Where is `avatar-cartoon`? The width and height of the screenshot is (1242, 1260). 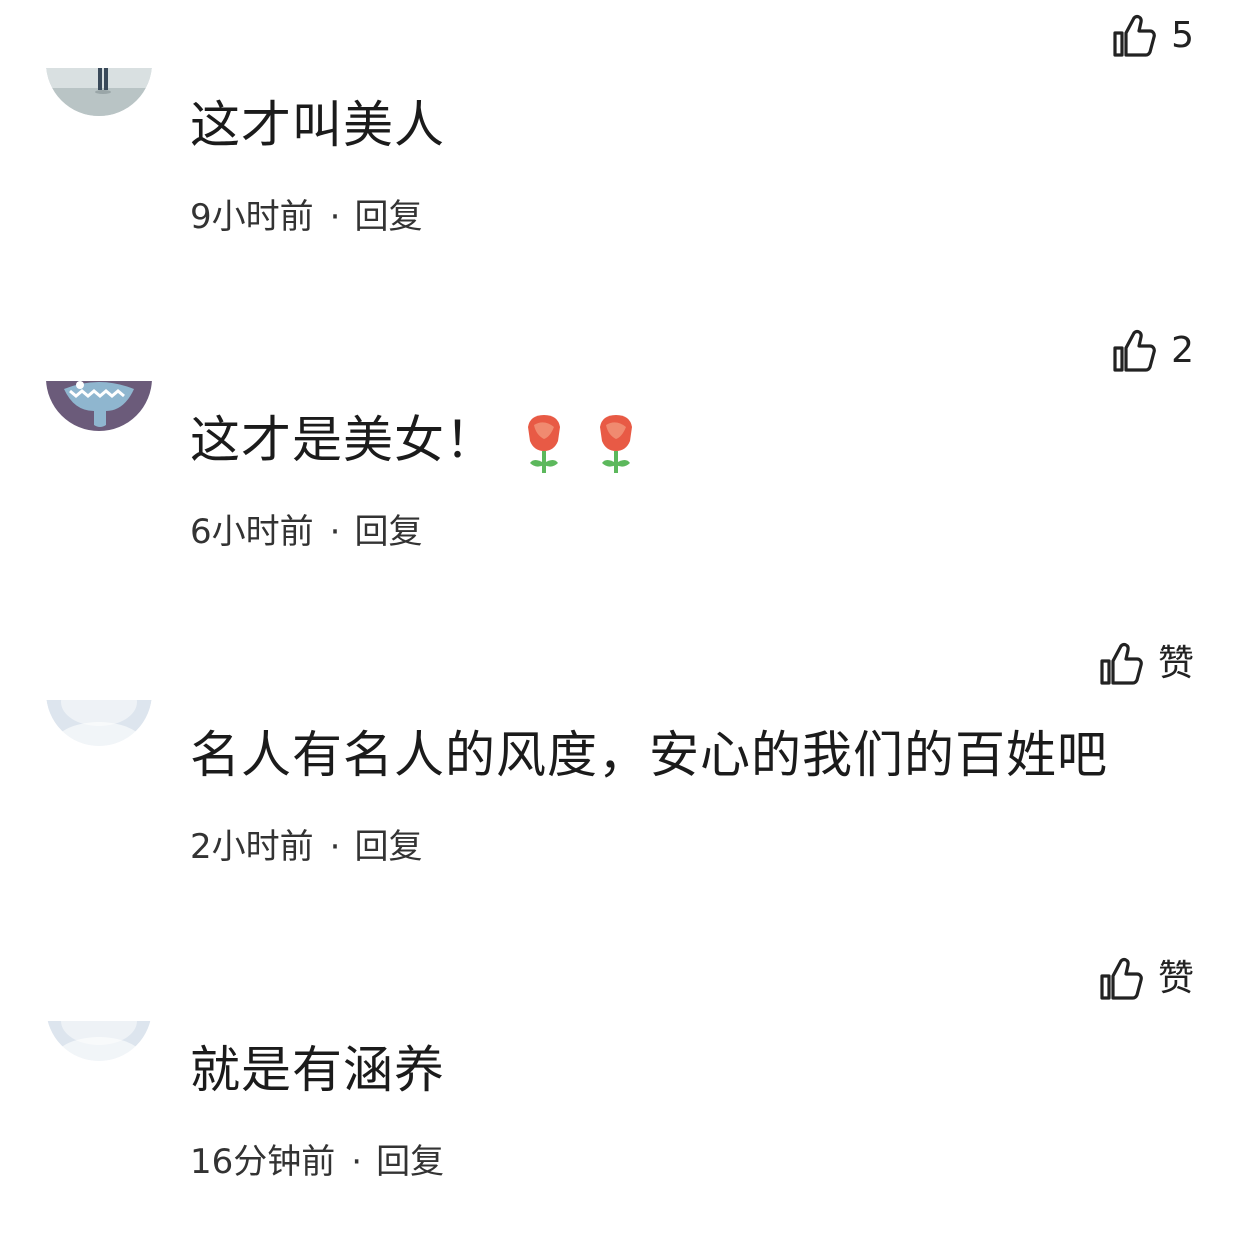
avatar-cartoon is located at coordinates (99, 406).